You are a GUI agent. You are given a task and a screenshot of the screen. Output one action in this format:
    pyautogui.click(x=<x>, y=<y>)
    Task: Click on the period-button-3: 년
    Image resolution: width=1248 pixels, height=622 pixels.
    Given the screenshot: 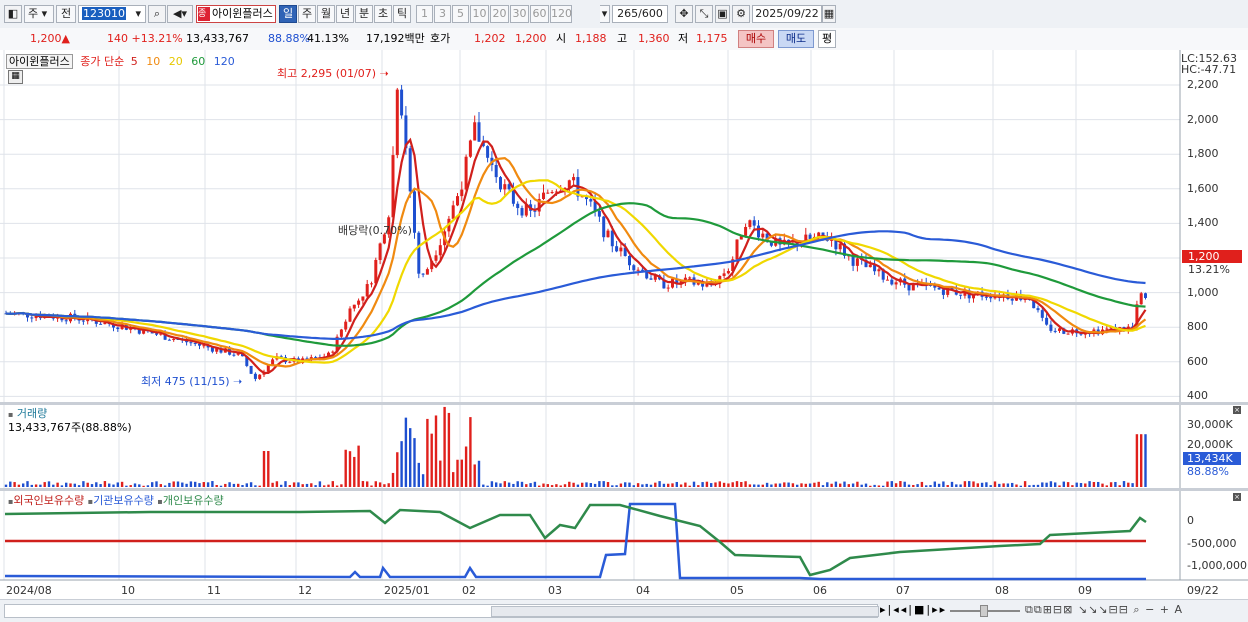 What is the action you would take?
    pyautogui.click(x=345, y=14)
    